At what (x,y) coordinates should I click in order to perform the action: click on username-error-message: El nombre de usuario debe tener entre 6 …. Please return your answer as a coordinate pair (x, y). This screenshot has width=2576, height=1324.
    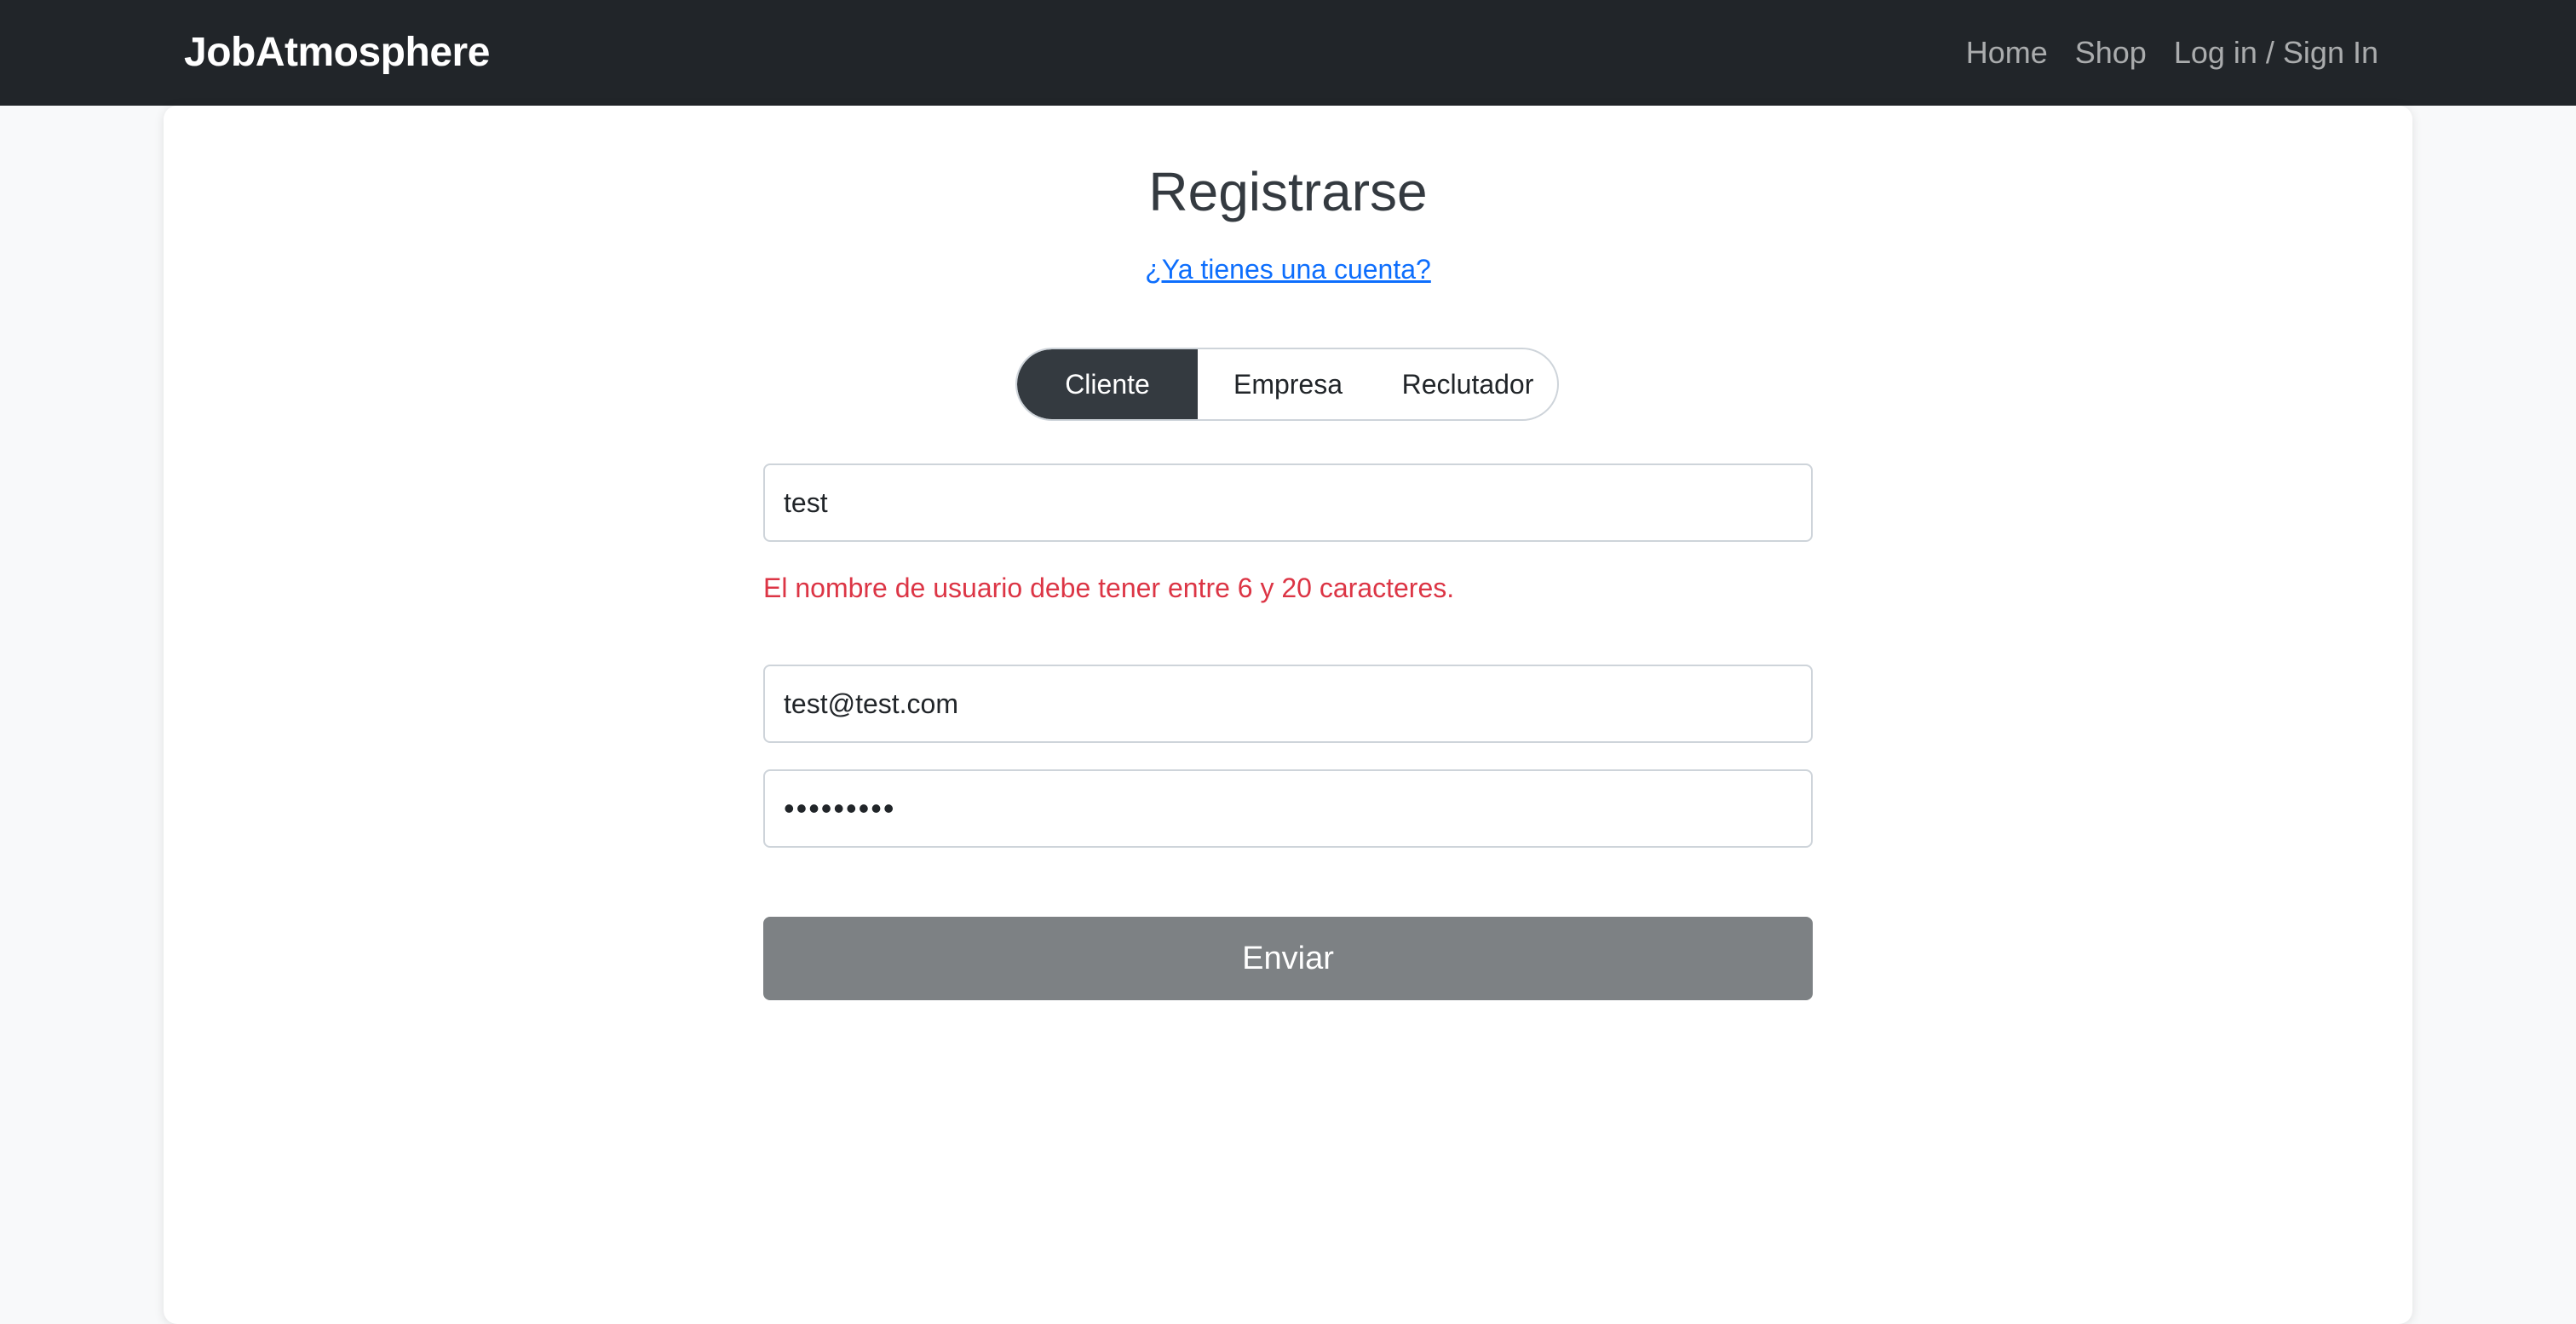
    Looking at the image, I should click on (1109, 588).